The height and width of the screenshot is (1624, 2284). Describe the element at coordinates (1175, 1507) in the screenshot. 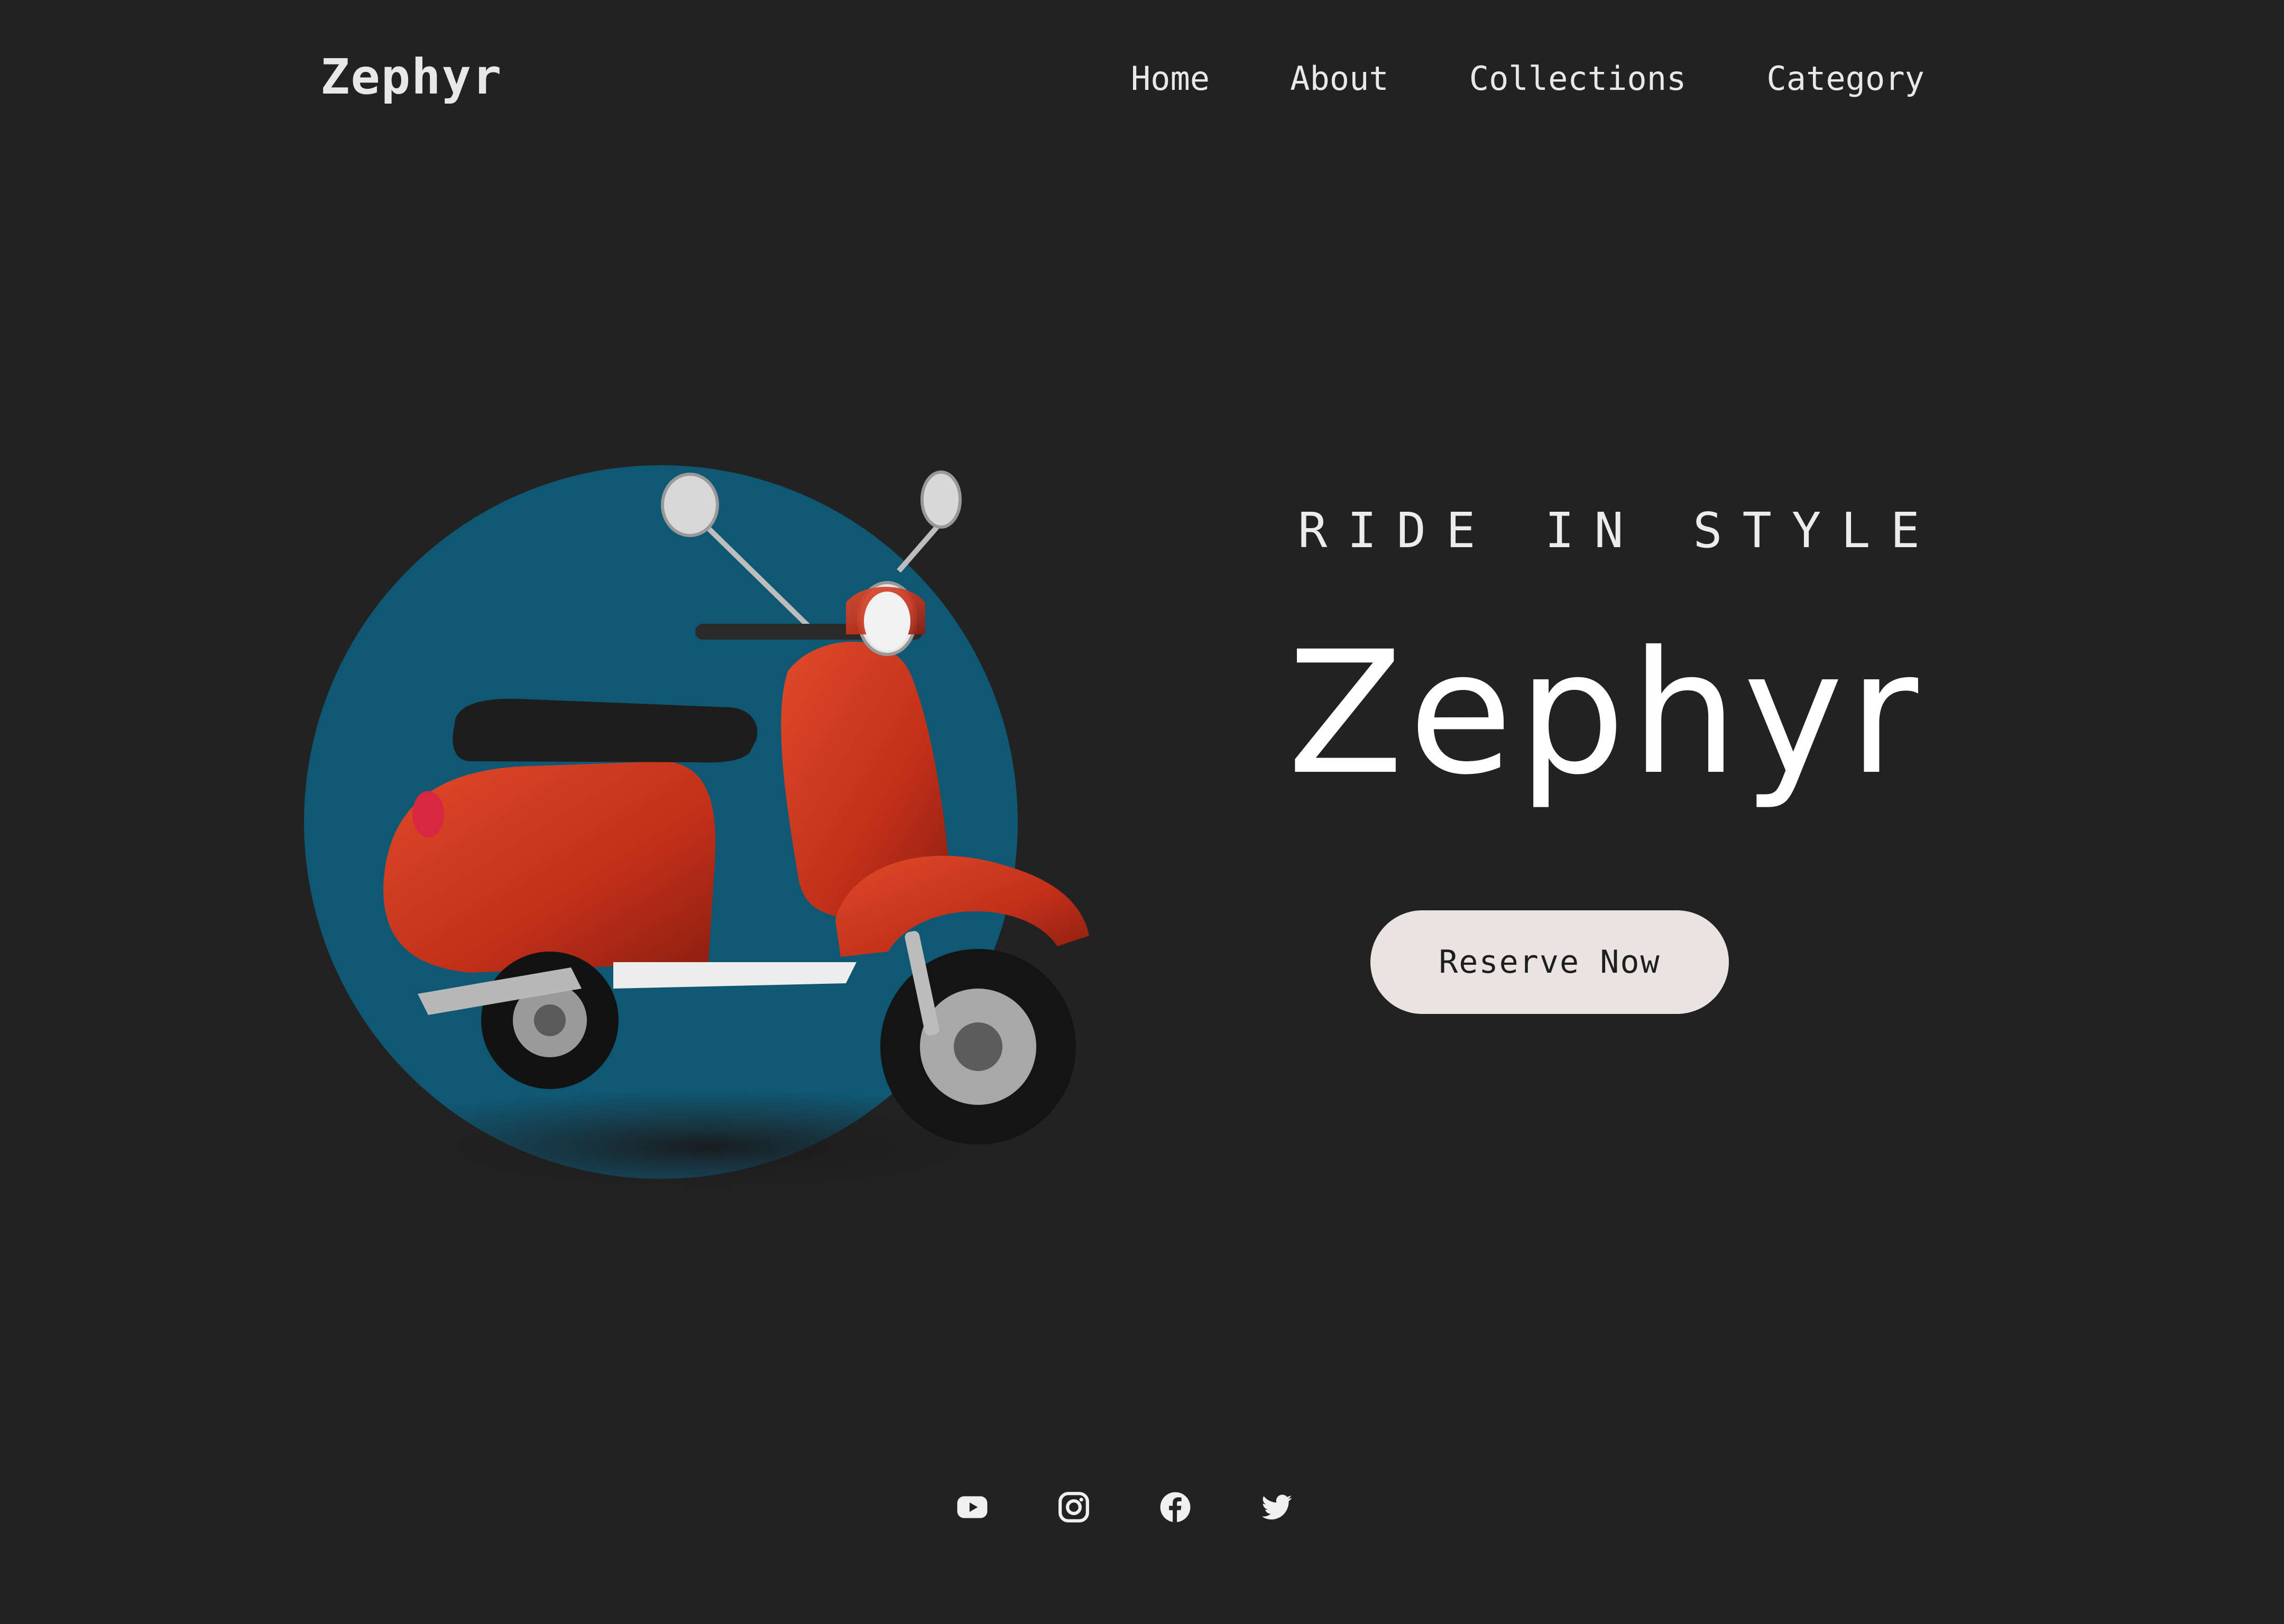

I see `facebook-icon` at that location.